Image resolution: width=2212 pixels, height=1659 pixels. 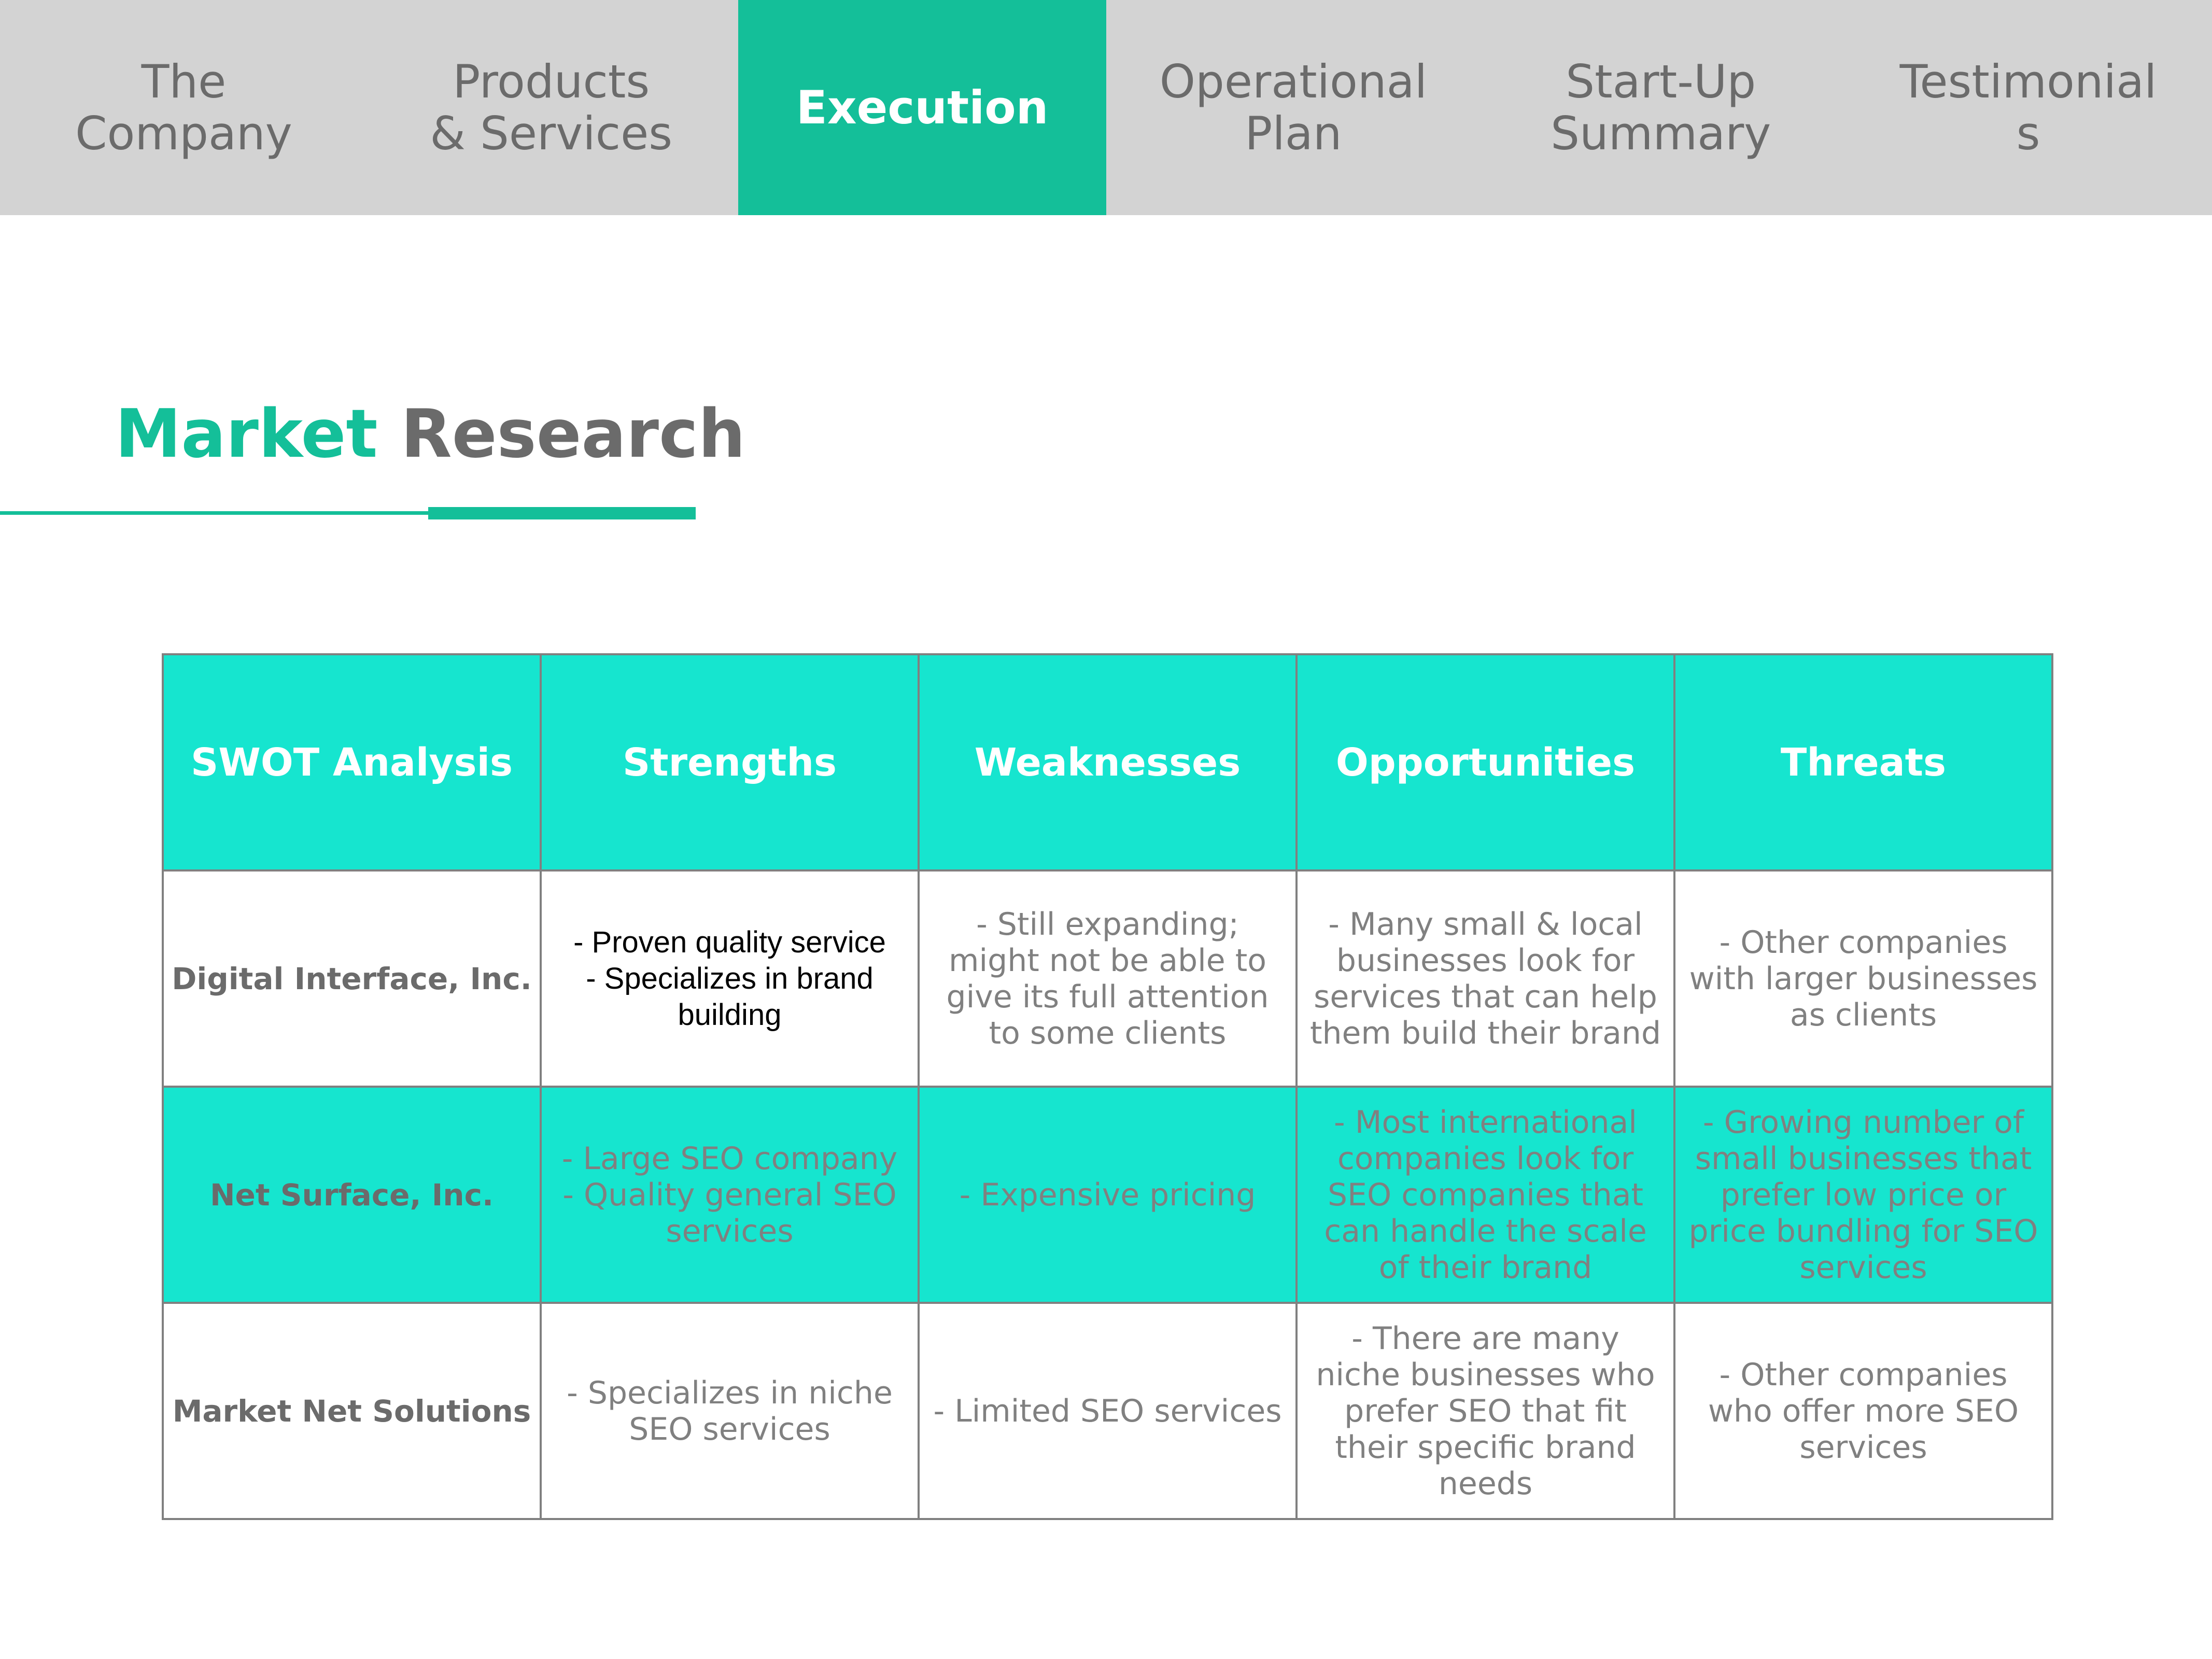 I want to click on header-weaknesses: Weaknesses, so click(x=1108, y=762).